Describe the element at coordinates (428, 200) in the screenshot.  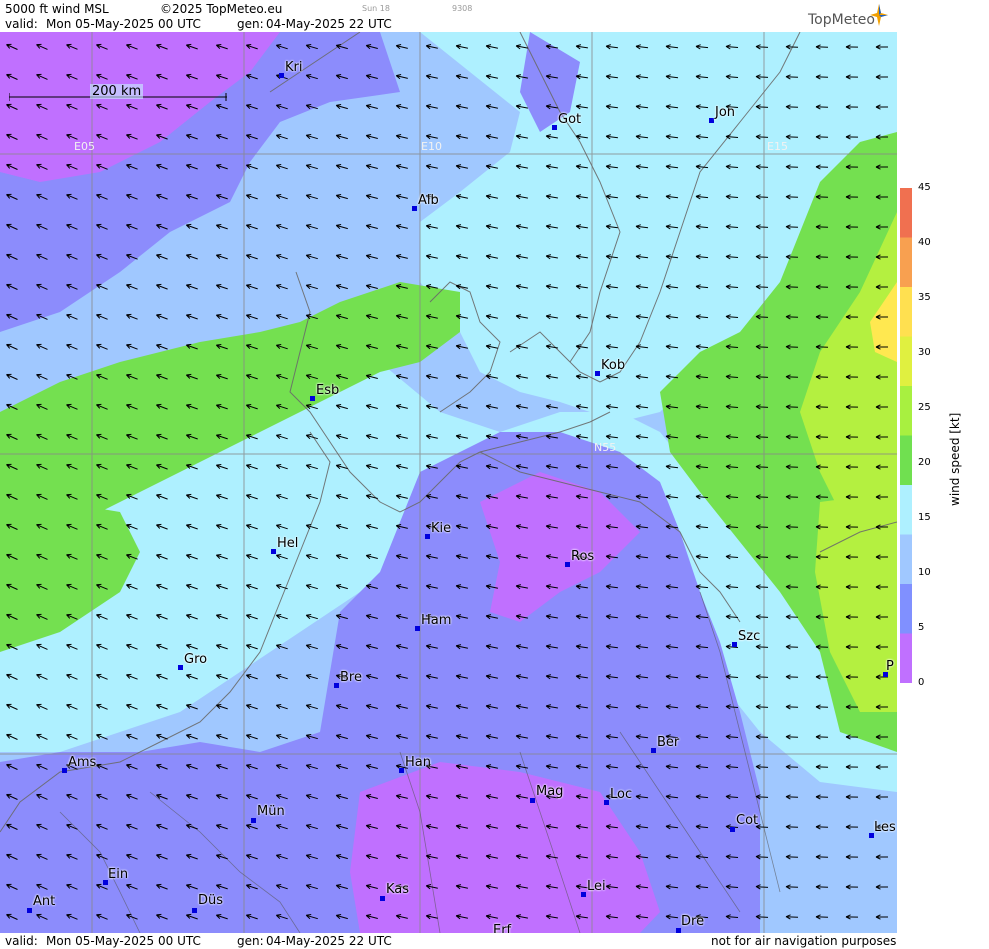
I see `city-label: Alb` at that location.